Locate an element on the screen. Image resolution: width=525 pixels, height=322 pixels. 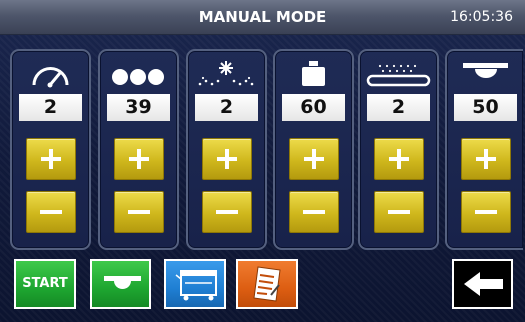
weight-value: 60 is located at coordinates (313, 107).